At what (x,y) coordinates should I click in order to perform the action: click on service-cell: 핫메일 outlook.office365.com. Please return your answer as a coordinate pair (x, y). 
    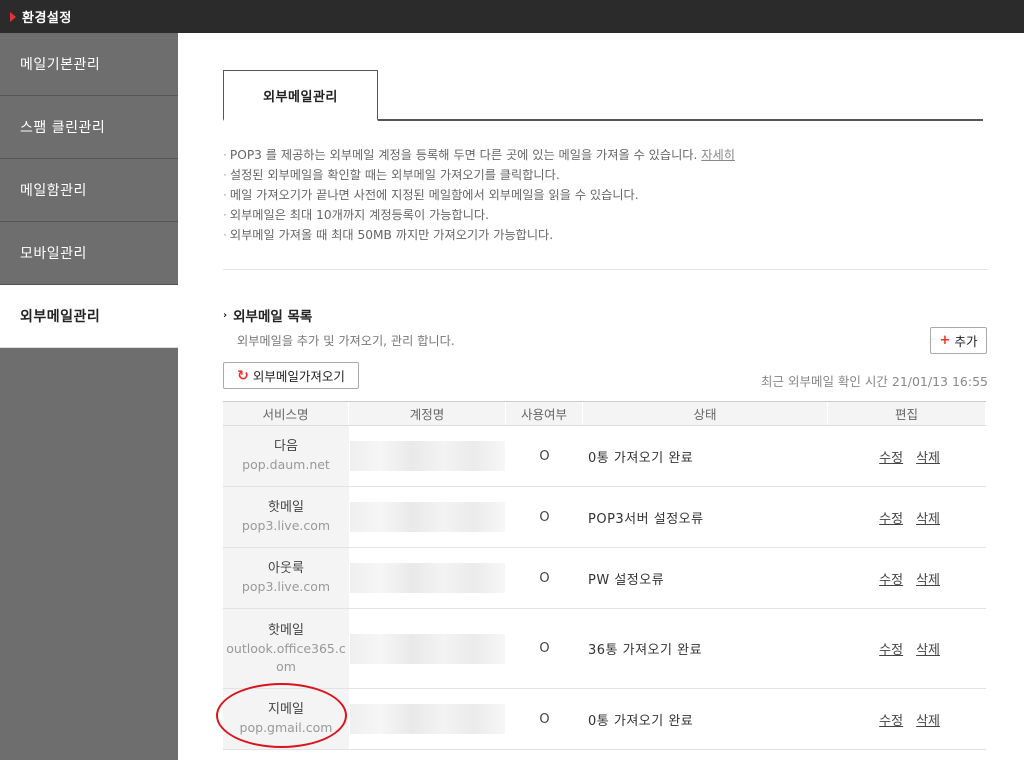
    Looking at the image, I should click on (286, 648).